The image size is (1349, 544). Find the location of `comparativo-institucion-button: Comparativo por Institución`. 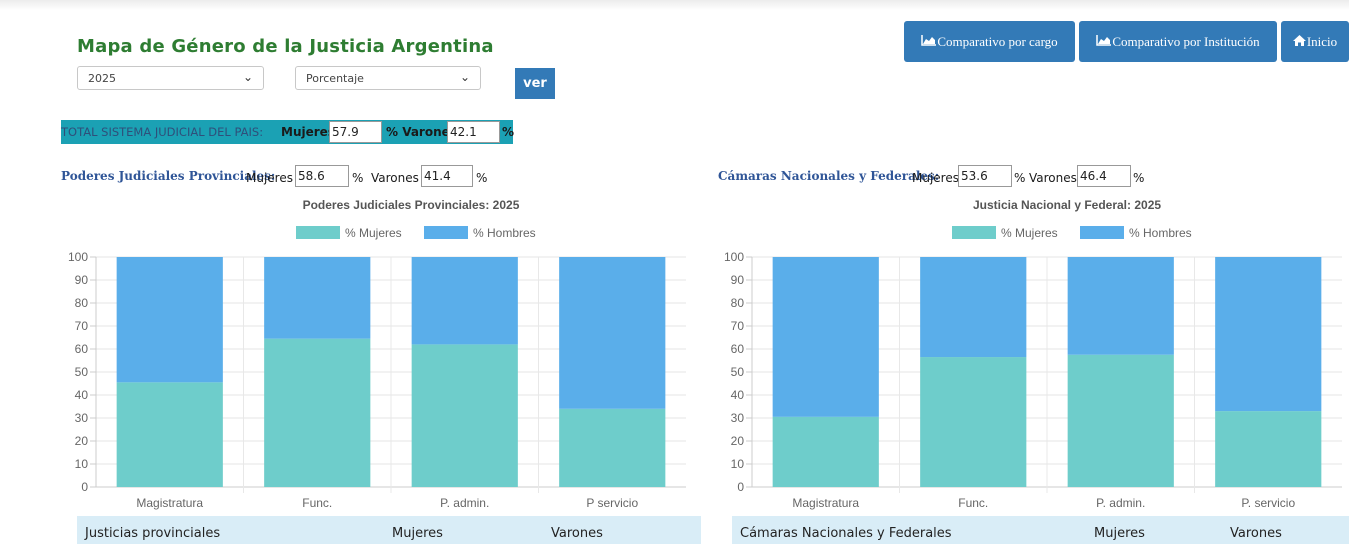

comparativo-institucion-button: Comparativo por Institución is located at coordinates (1178, 41).